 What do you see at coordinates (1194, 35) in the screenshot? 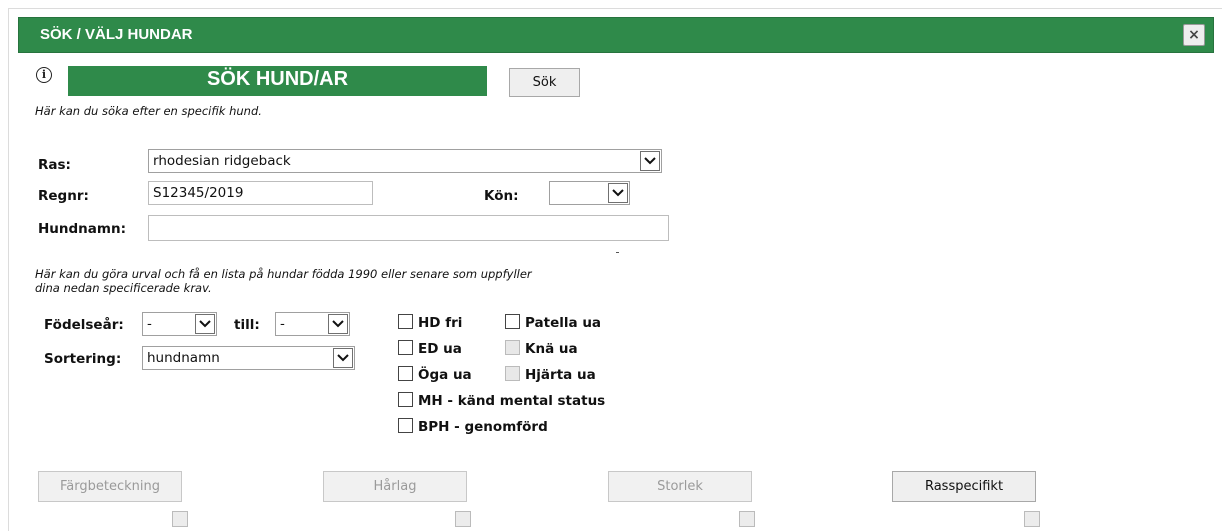
I see `close-icon: ×` at bounding box center [1194, 35].